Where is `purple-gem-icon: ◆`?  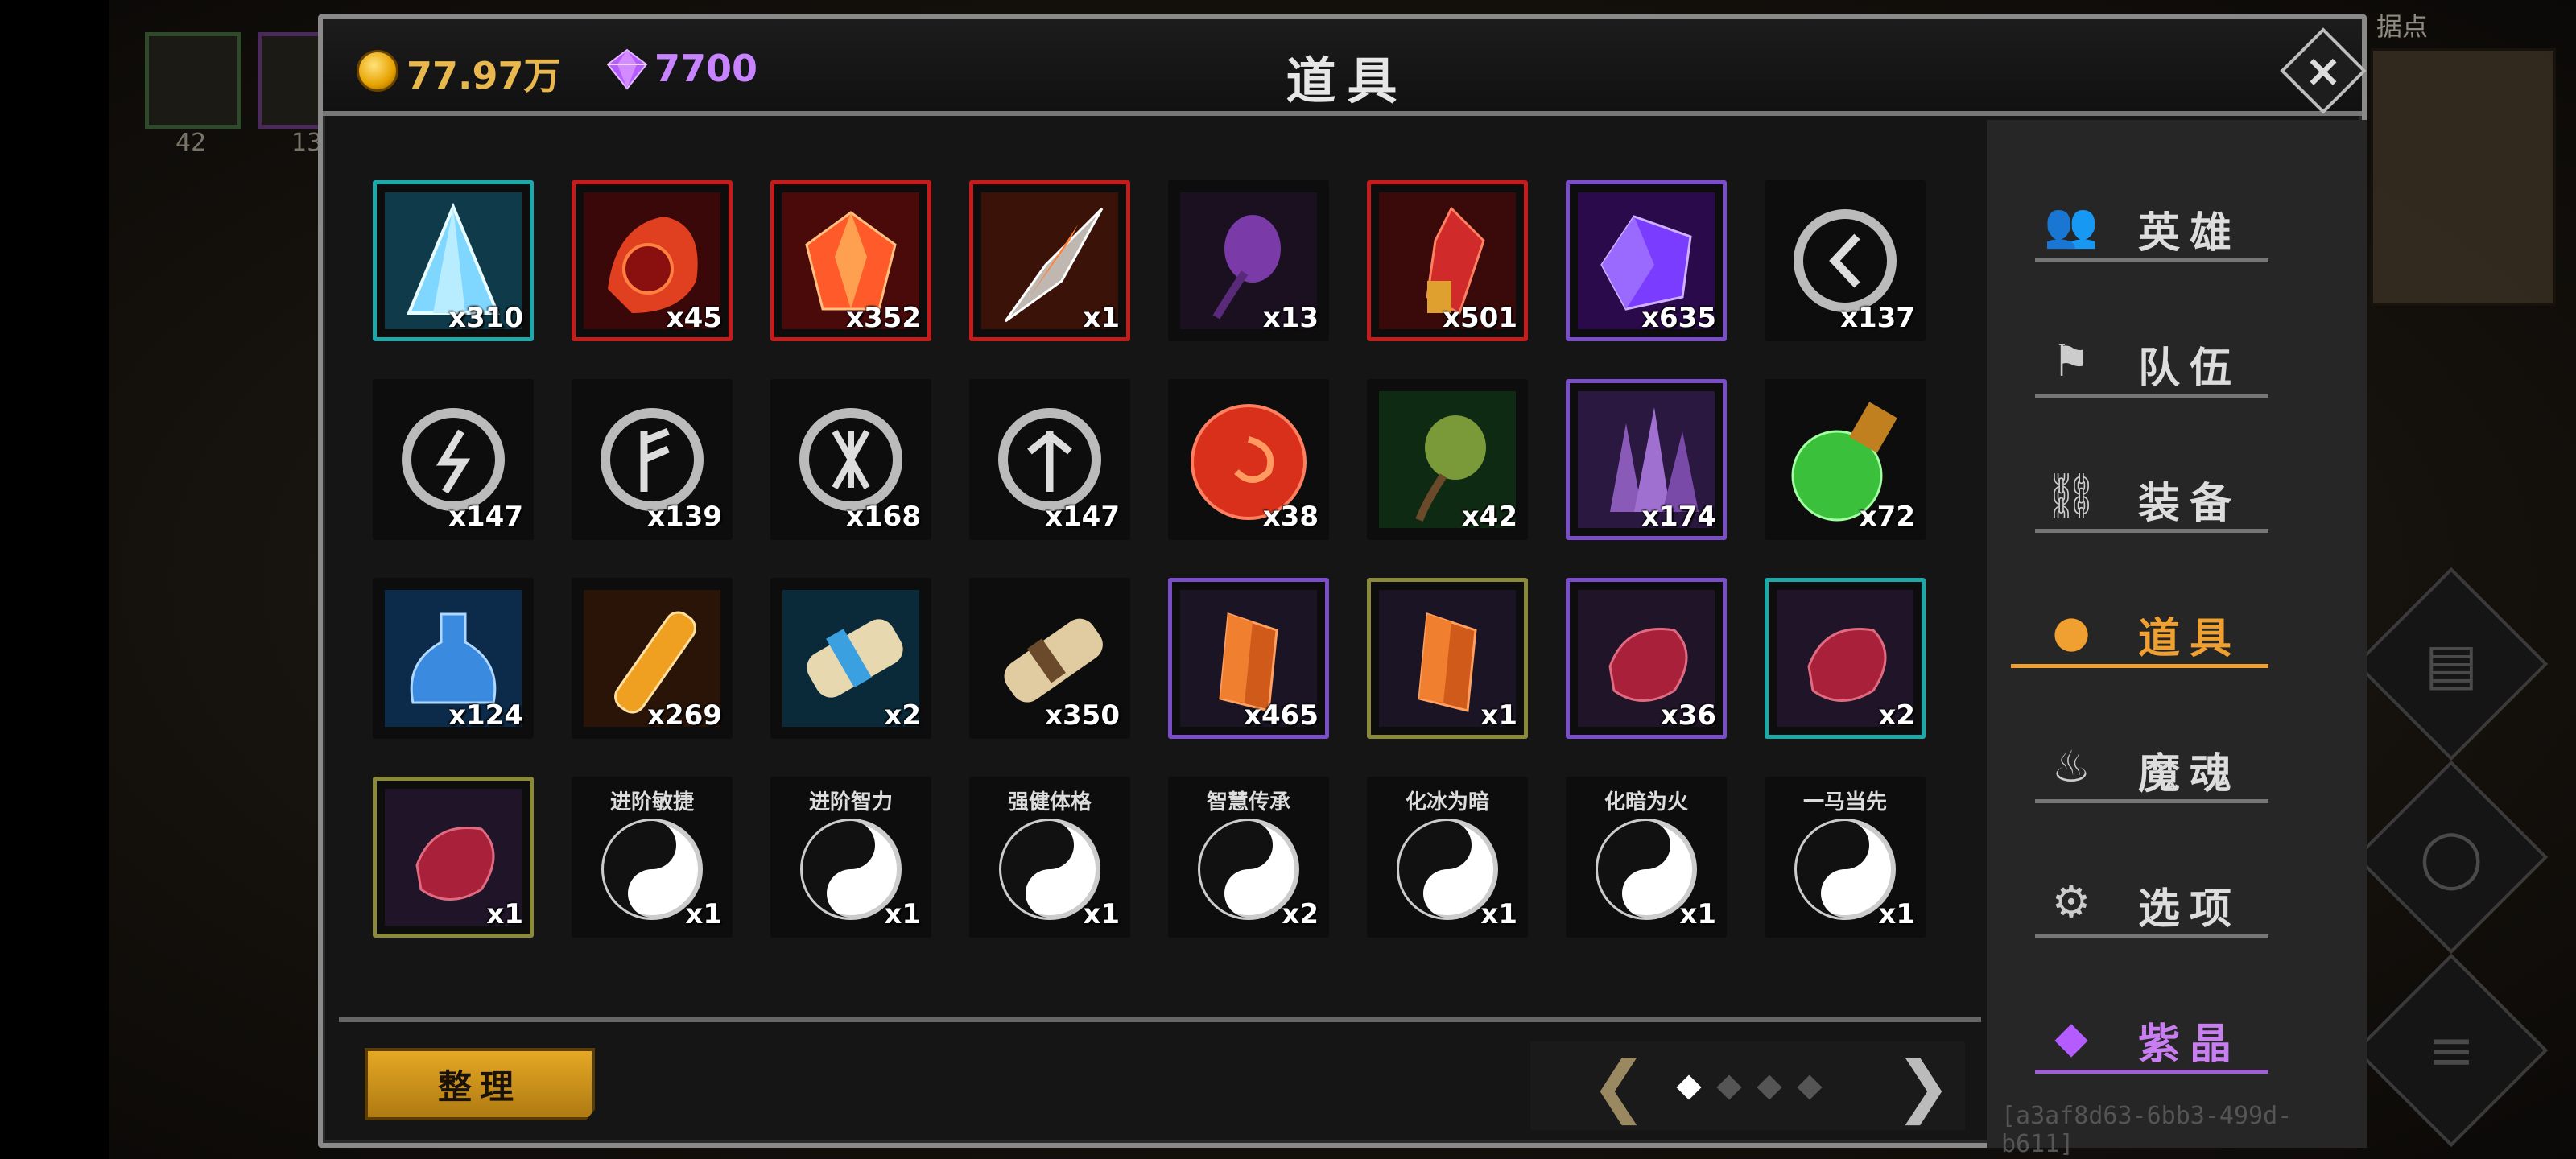
purple-gem-icon: ◆ is located at coordinates (2071, 1036).